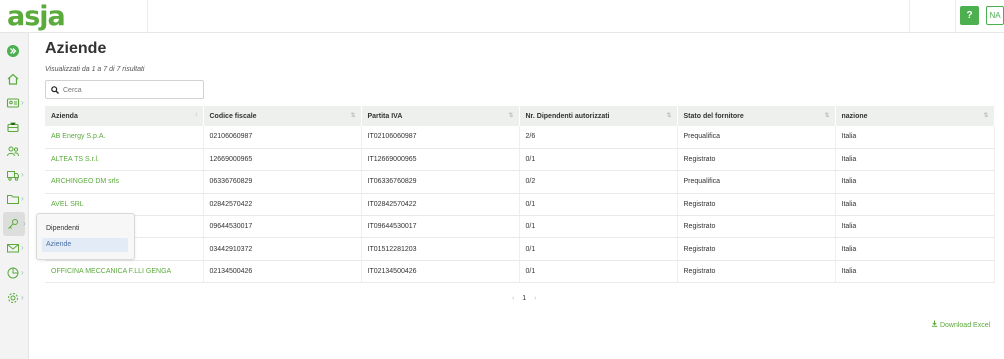 The image size is (1004, 359). What do you see at coordinates (535, 298) in the screenshot?
I see `next-page-button: ›` at bounding box center [535, 298].